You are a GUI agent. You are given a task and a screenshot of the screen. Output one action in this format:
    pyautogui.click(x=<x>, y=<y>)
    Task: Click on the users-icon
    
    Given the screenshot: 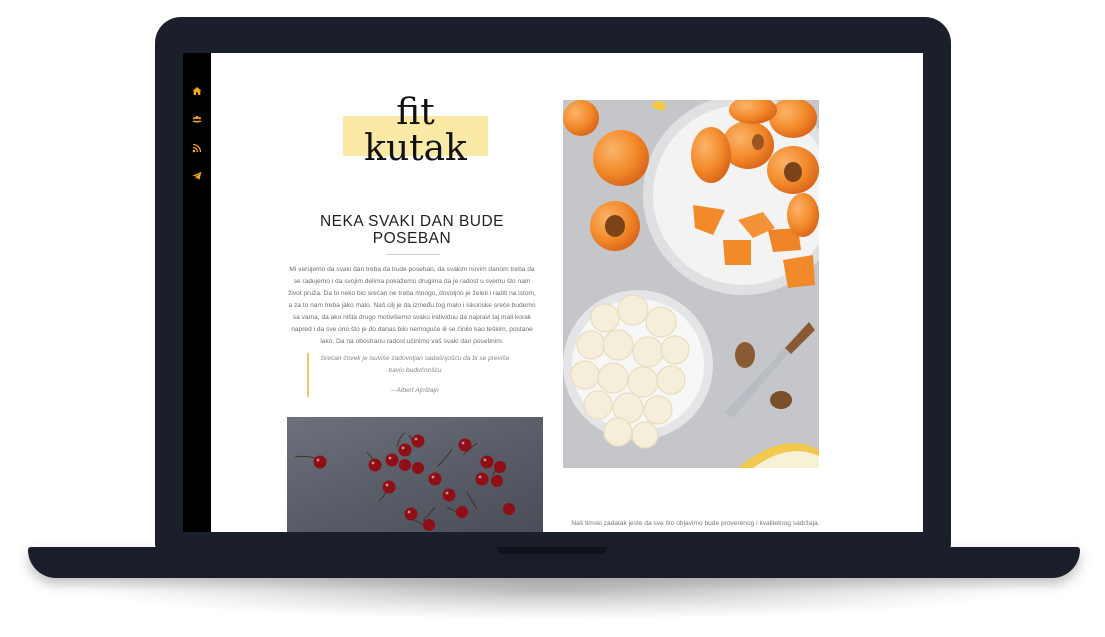 What is the action you would take?
    pyautogui.click(x=197, y=119)
    